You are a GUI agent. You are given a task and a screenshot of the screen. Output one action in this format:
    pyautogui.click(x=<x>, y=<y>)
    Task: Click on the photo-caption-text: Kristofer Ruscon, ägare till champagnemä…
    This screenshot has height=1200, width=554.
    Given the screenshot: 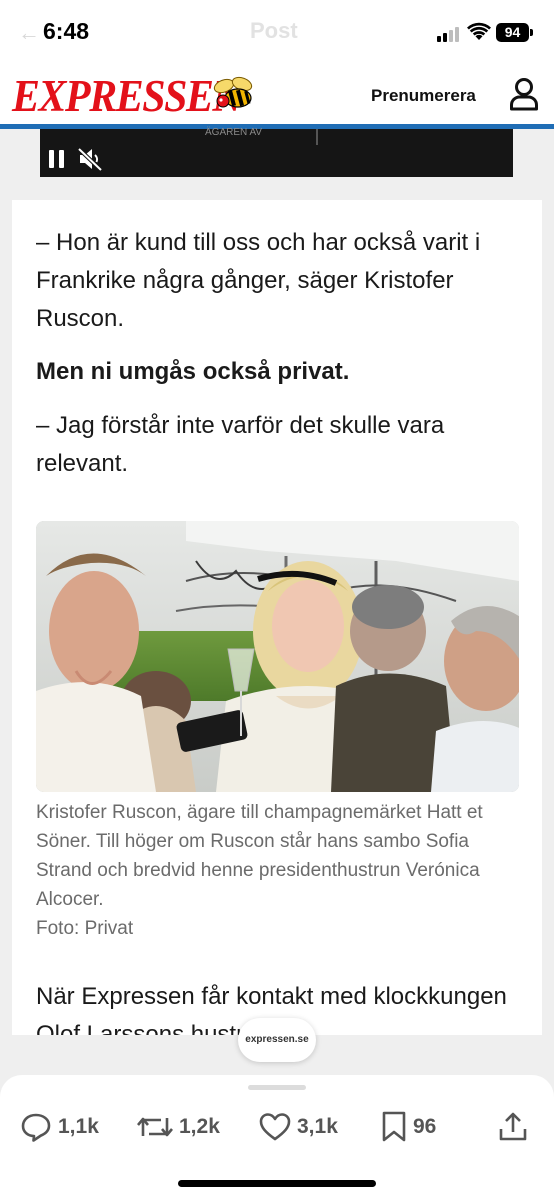 What is the action you would take?
    pyautogui.click(x=259, y=856)
    